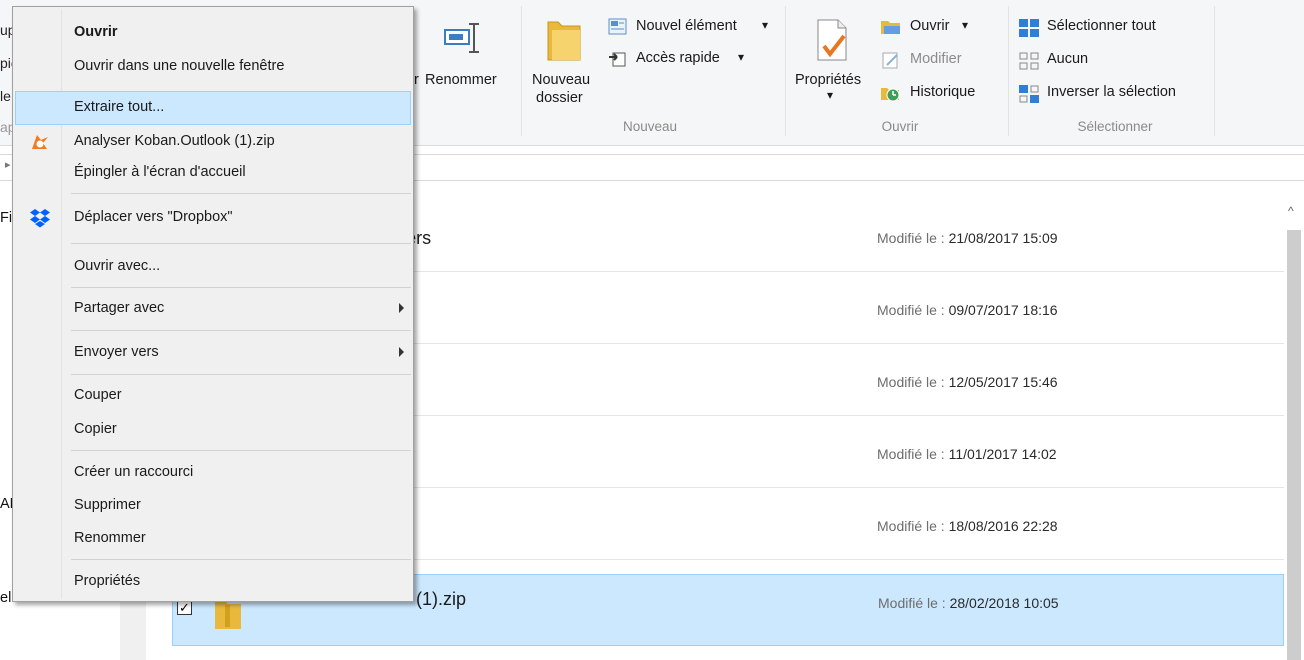 The width and height of the screenshot is (1304, 660). I want to click on group-label-selectionner: Sélectionner, so click(1115, 126).